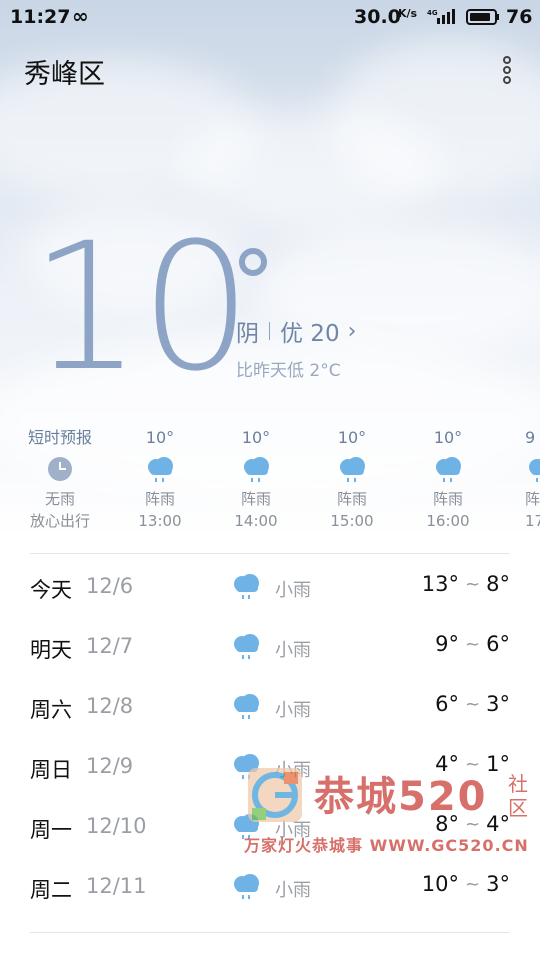 The height and width of the screenshot is (960, 540). What do you see at coordinates (116, 826) in the screenshot?
I see `daily-date: 12/10` at bounding box center [116, 826].